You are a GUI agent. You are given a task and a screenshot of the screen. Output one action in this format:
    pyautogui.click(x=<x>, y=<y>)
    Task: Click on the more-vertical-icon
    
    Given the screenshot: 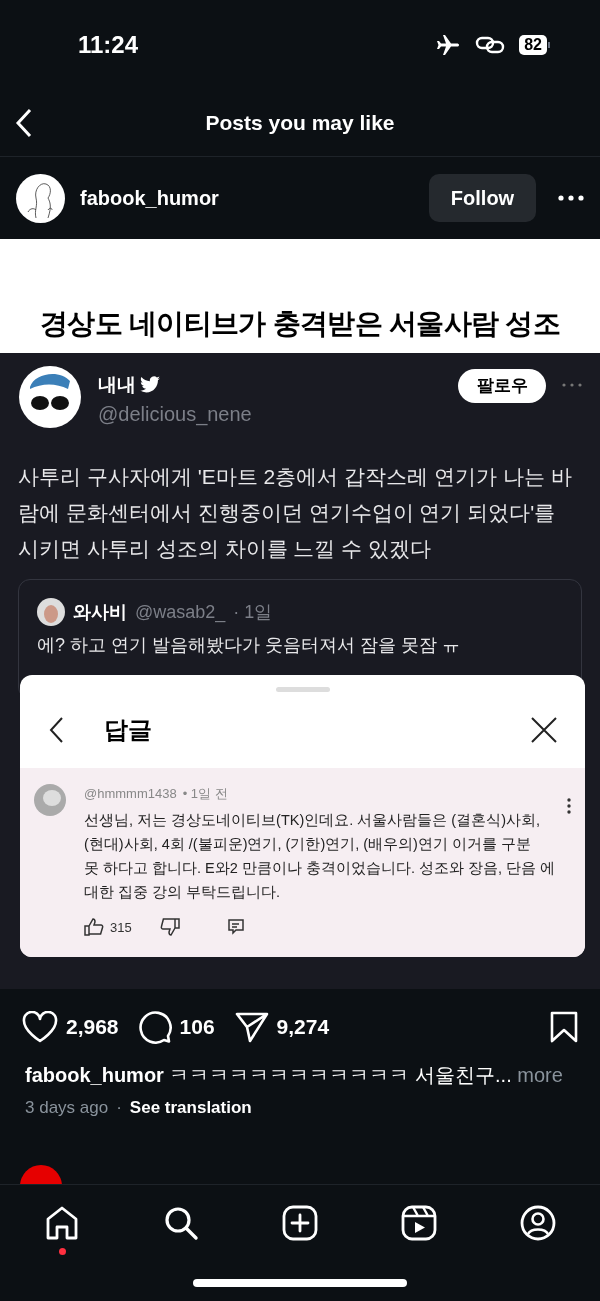 What is the action you would take?
    pyautogui.click(x=569, y=806)
    